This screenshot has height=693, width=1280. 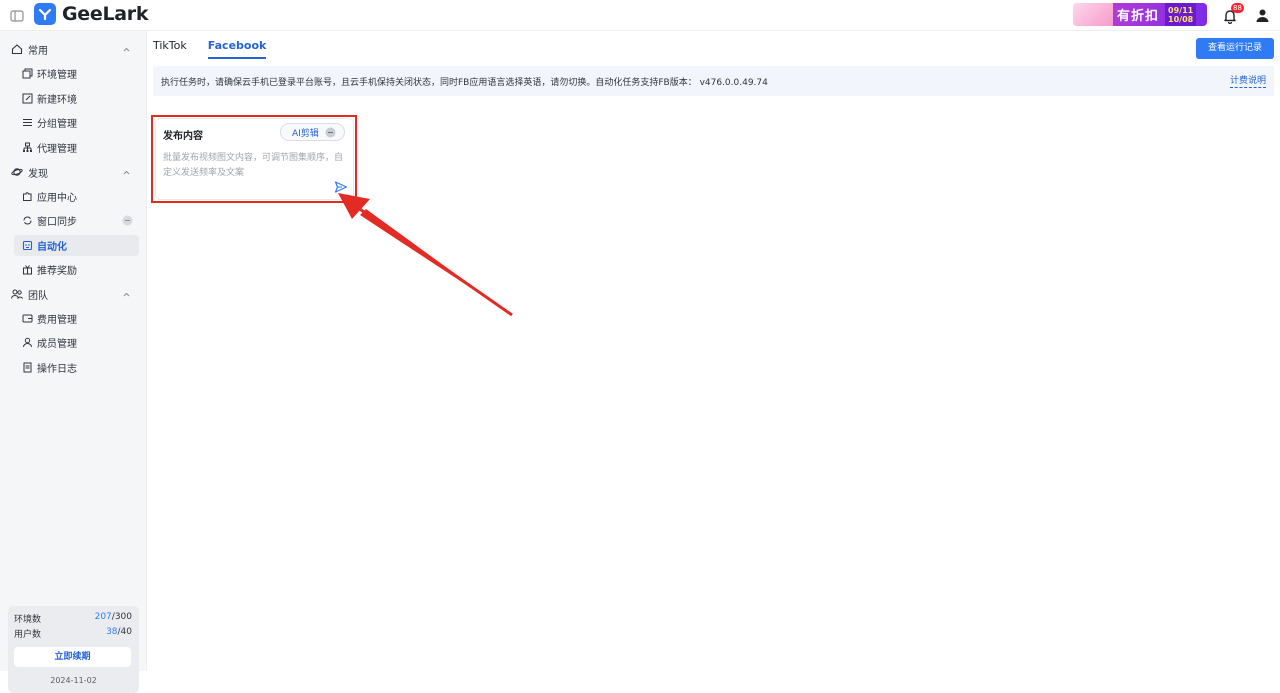 What do you see at coordinates (170, 45) in the screenshot?
I see `tab-tiktok: TikTok` at bounding box center [170, 45].